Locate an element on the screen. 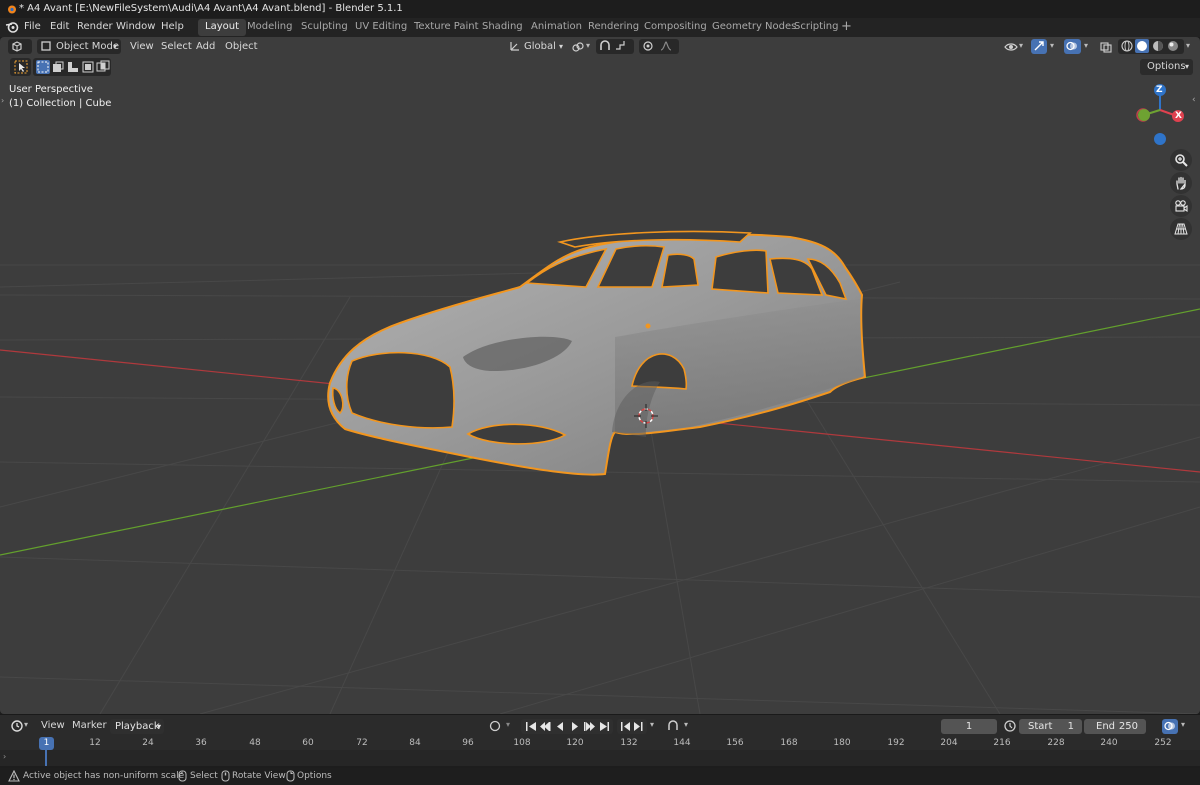 This screenshot has height=785, width=1200. playback-label: Playback is located at coordinates (137, 726).